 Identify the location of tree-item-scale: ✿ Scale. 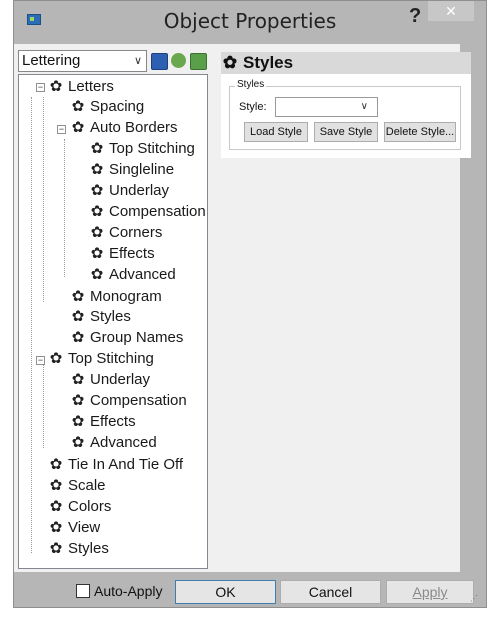
(77, 486).